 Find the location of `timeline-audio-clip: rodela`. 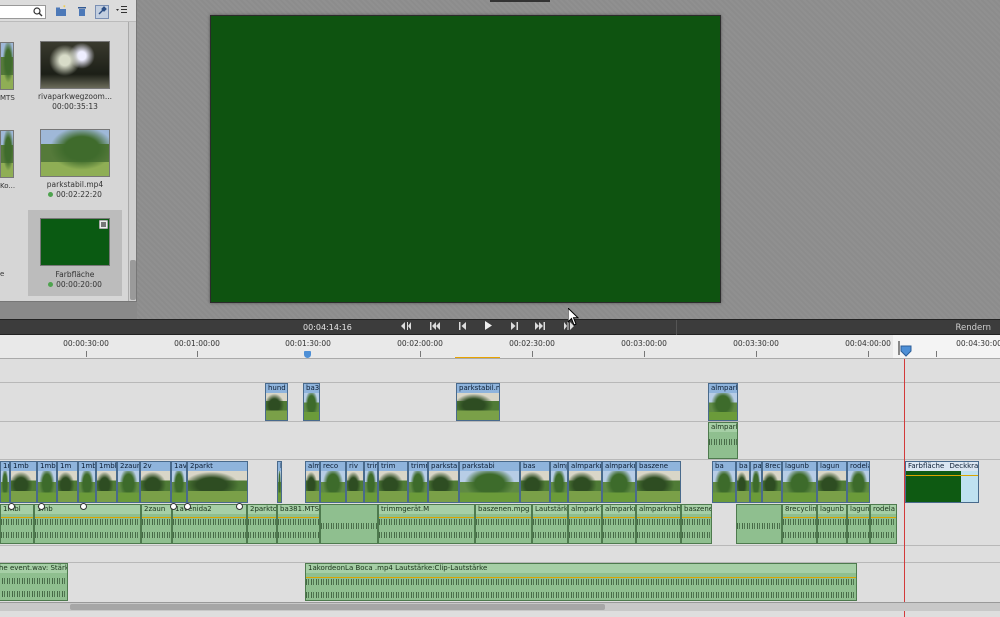

timeline-audio-clip: rodela is located at coordinates (883, 524).